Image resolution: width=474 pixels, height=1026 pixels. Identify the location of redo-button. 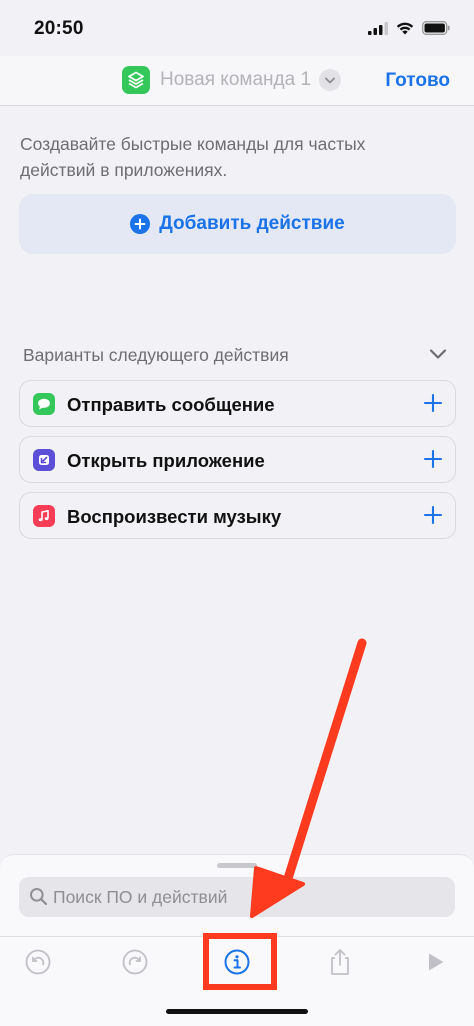
(135, 964).